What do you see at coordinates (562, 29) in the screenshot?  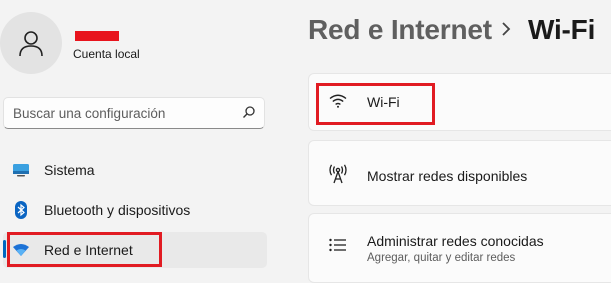 I see `page-title: Wi-Fi` at bounding box center [562, 29].